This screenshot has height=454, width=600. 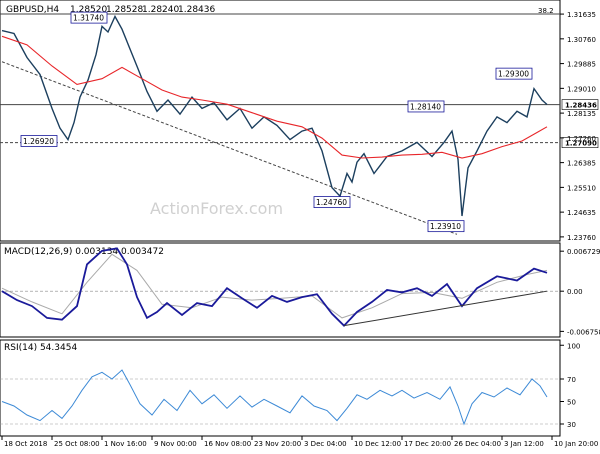 What do you see at coordinates (581, 164) in the screenshot?
I see `price-y-tick-label: 1.26385` at bounding box center [581, 164].